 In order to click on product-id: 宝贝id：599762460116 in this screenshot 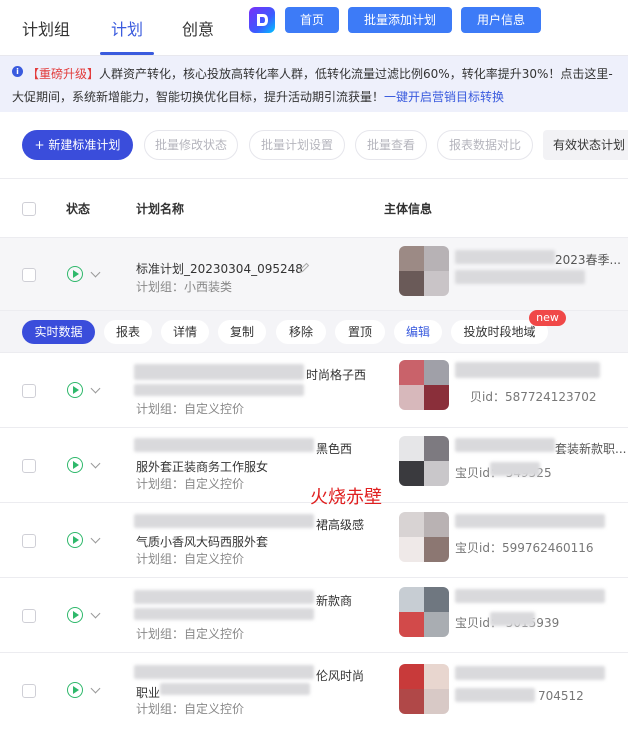, I will do `click(524, 548)`.